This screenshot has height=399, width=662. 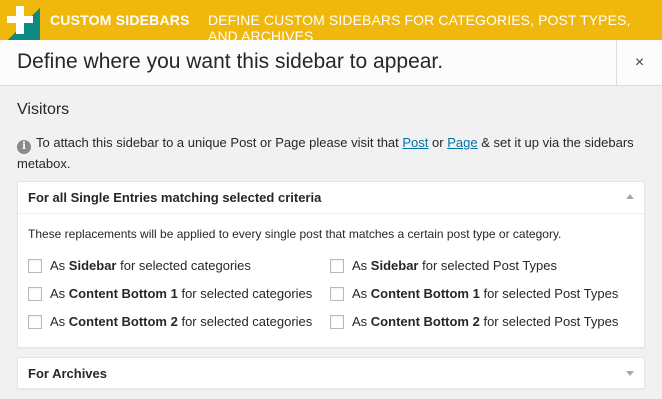 I want to click on panel-header-archives: For Archives, so click(x=331, y=374).